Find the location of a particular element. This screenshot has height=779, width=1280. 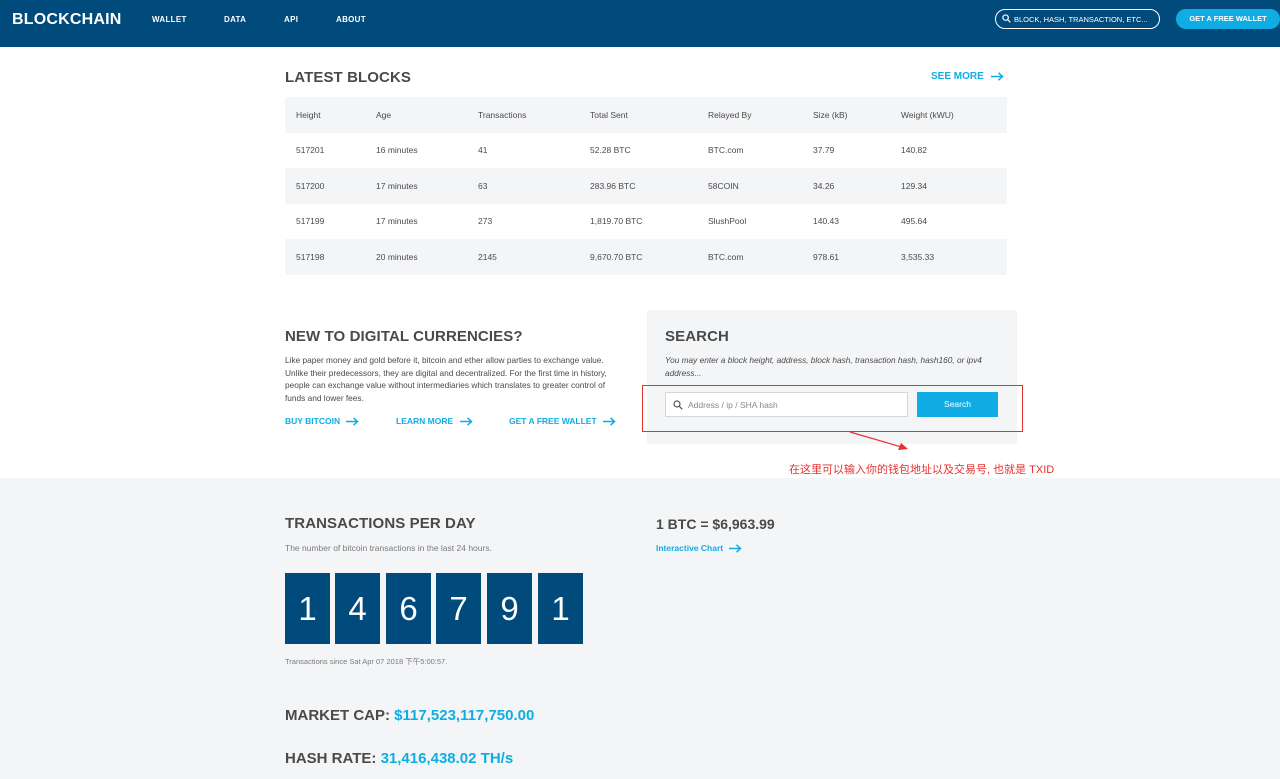

block-transactions: 273 is located at coordinates (485, 221).